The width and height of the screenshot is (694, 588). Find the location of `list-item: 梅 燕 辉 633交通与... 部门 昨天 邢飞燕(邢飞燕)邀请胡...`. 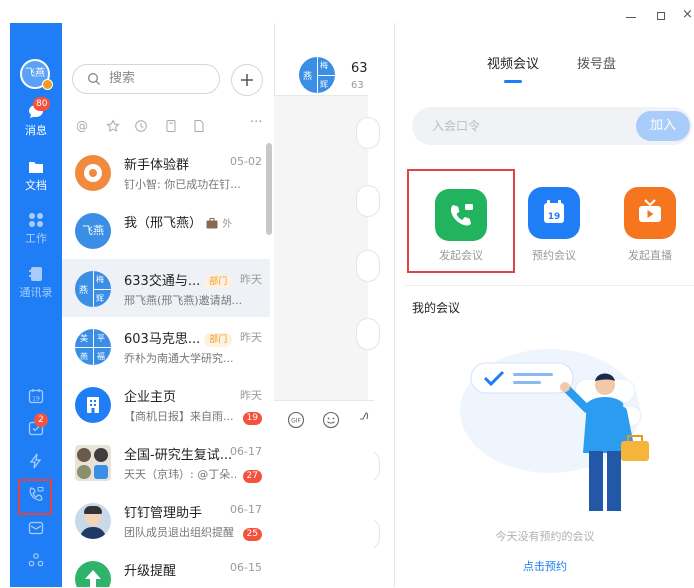

list-item: 梅 燕 辉 633交通与... 部门 昨天 邢飞燕(邢飞燕)邀请胡... is located at coordinates (166, 288).